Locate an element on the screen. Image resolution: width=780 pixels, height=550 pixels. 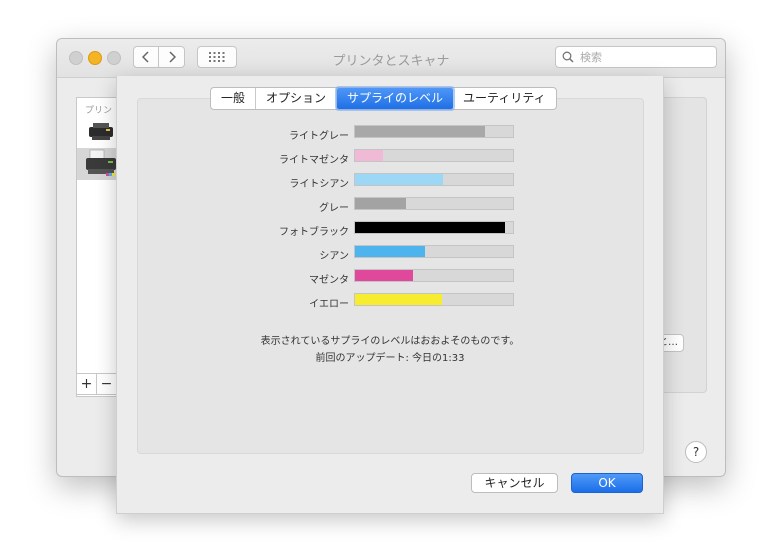
supply-row-light-gray: ライトグレー is located at coordinates (390, 135).